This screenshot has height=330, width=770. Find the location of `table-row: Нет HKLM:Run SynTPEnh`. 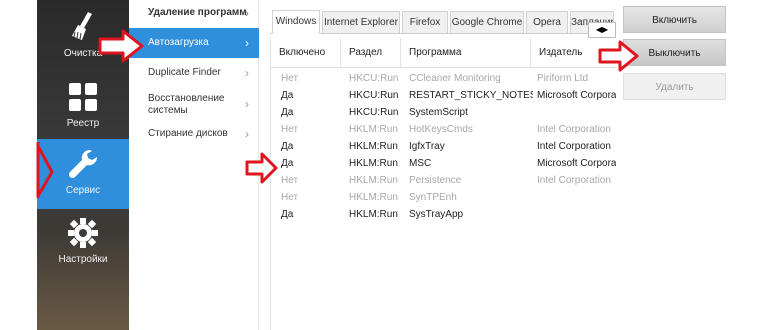

table-row: Нет HKLM:Run SynTPEnh is located at coordinates (443, 197).